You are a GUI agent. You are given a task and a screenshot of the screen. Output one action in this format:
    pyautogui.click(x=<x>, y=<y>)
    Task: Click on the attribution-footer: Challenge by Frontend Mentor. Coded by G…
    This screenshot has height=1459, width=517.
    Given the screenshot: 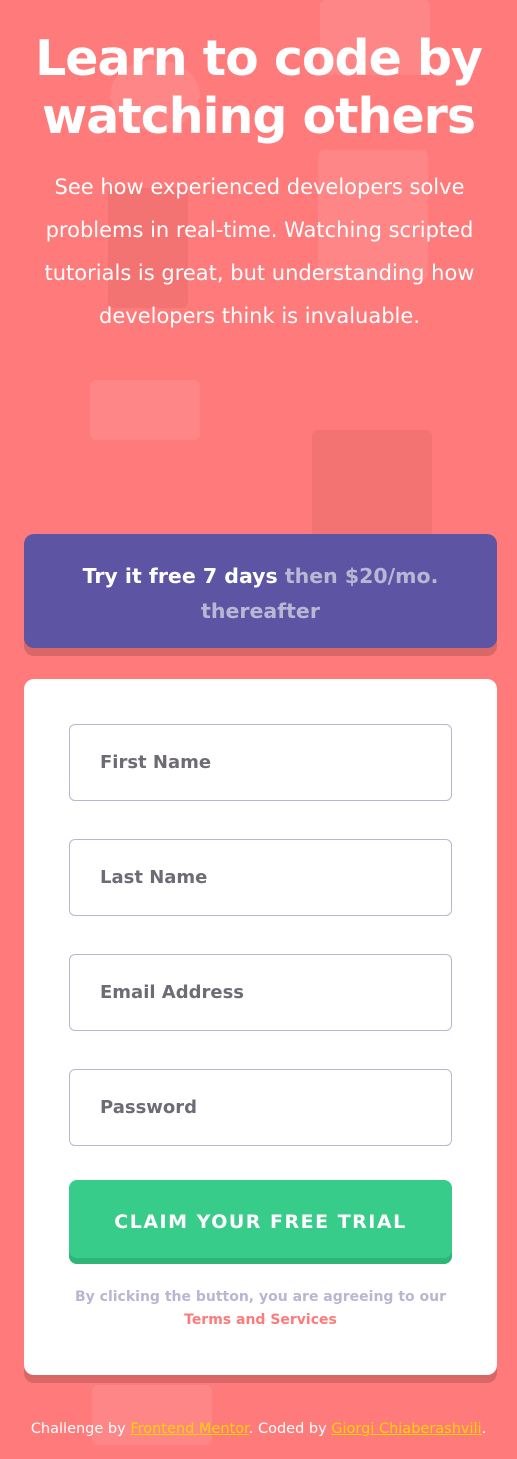 What is the action you would take?
    pyautogui.click(x=258, y=1429)
    